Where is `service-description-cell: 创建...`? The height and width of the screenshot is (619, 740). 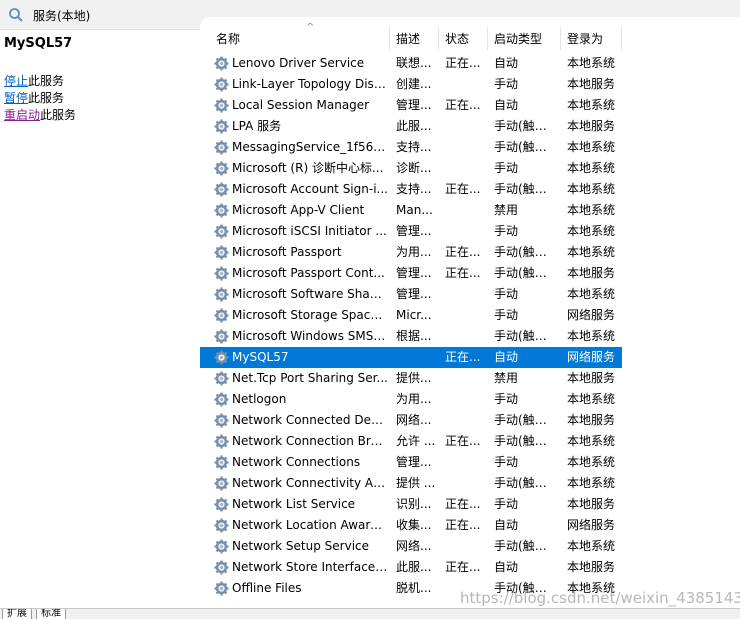
service-description-cell: 创建... is located at coordinates (414, 84).